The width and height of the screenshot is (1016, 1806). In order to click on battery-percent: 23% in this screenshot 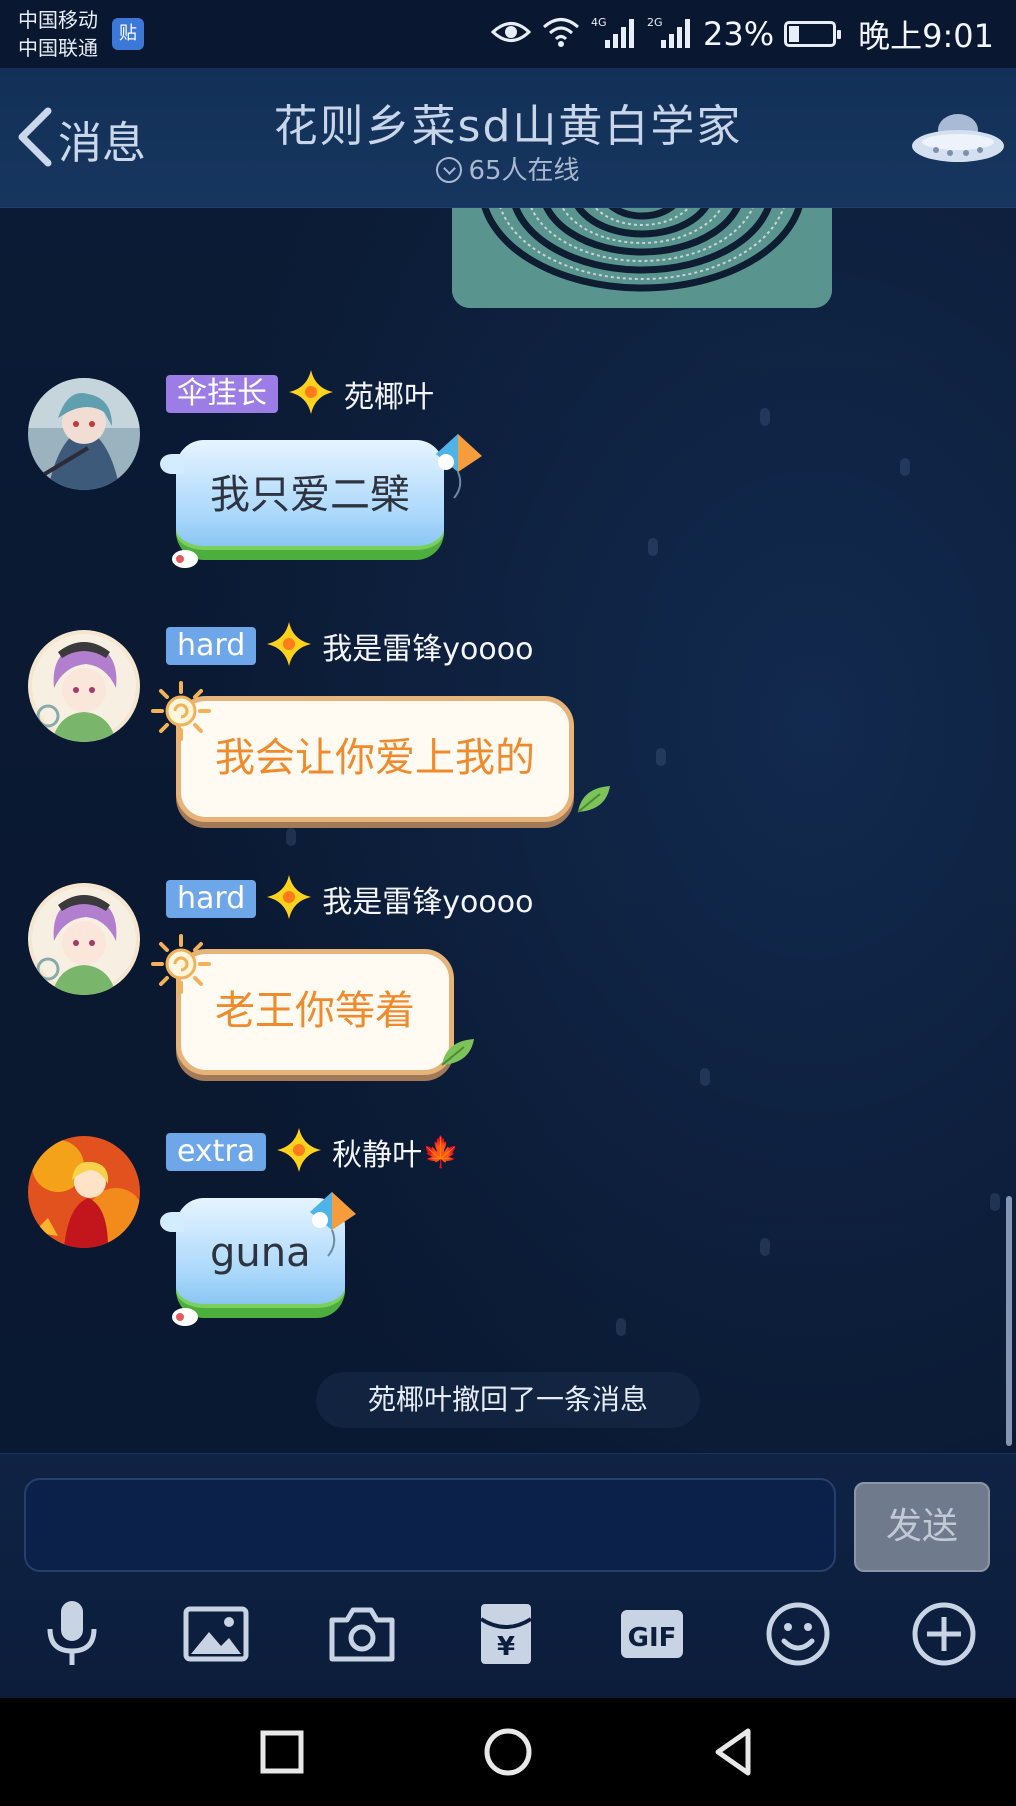, I will do `click(739, 34)`.